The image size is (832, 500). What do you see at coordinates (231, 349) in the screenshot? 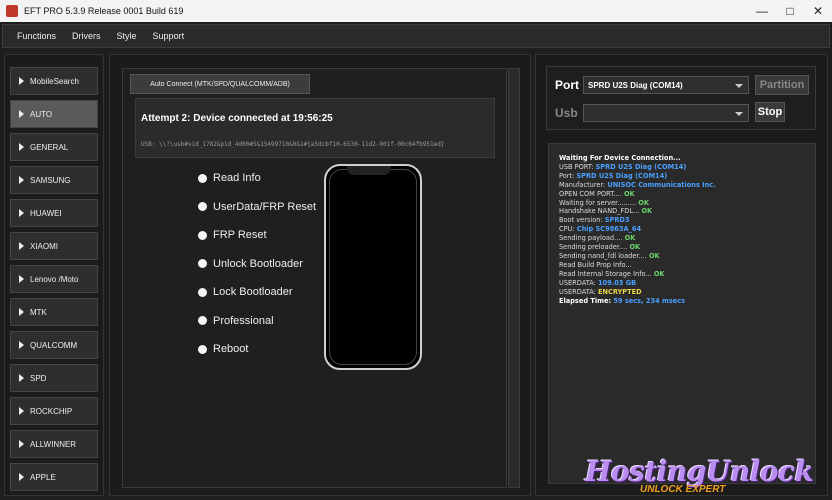
I see `option-label: Reboot` at bounding box center [231, 349].